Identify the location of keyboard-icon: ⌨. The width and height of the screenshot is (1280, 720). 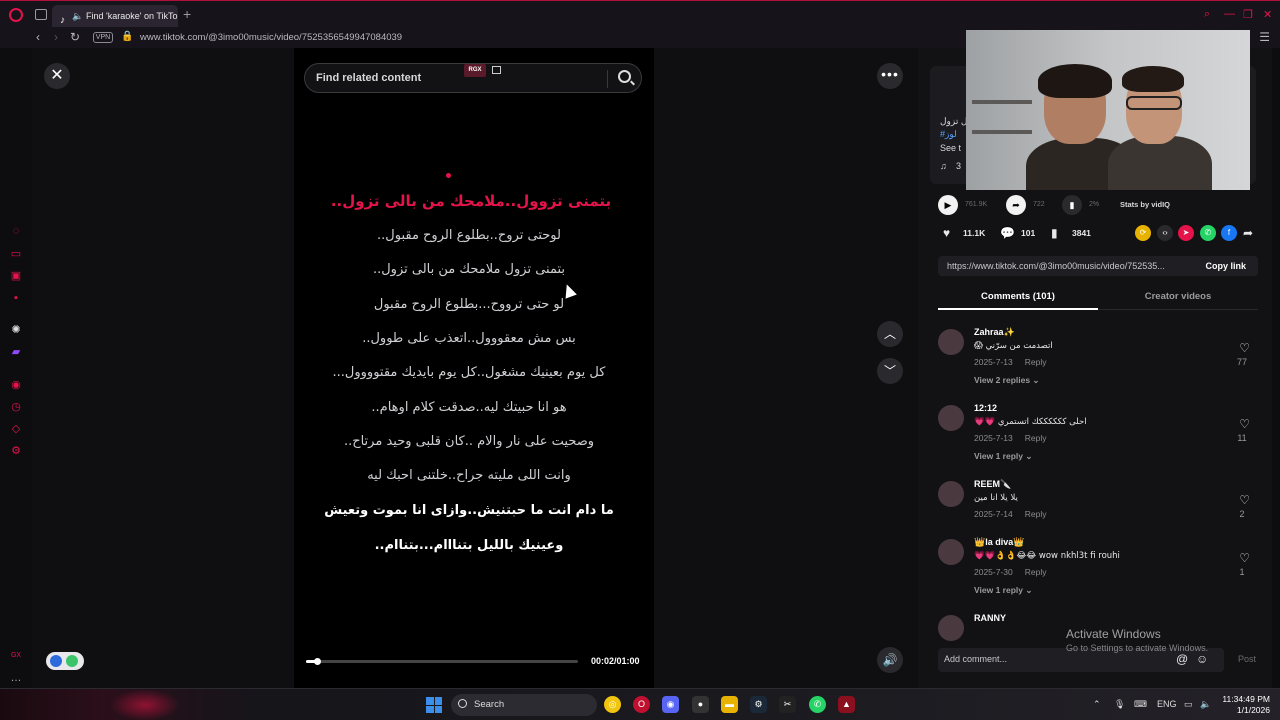
(1140, 704).